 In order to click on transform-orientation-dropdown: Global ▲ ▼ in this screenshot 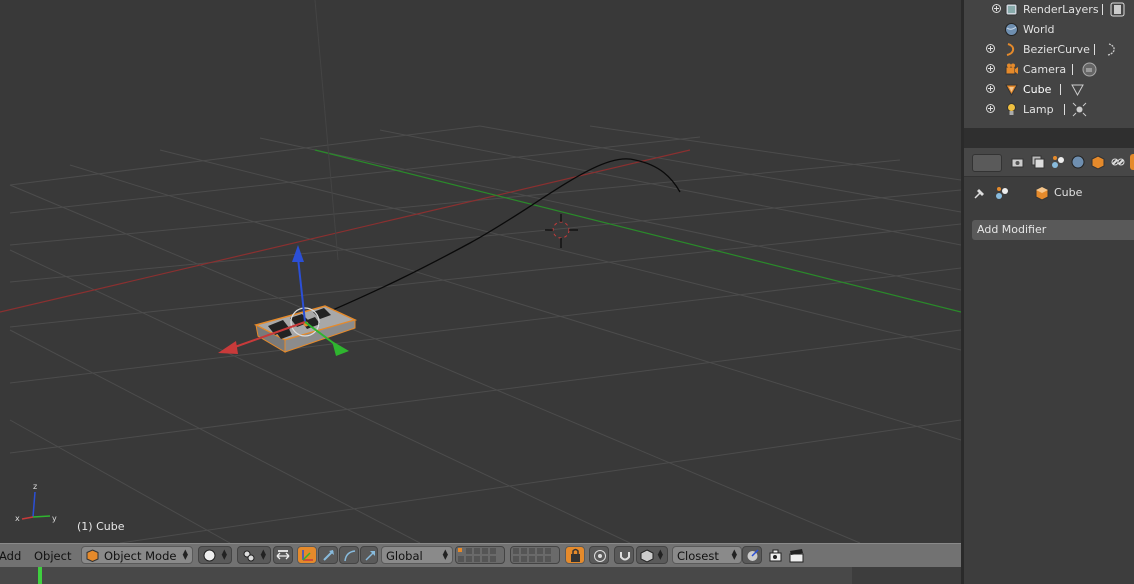, I will do `click(417, 555)`.